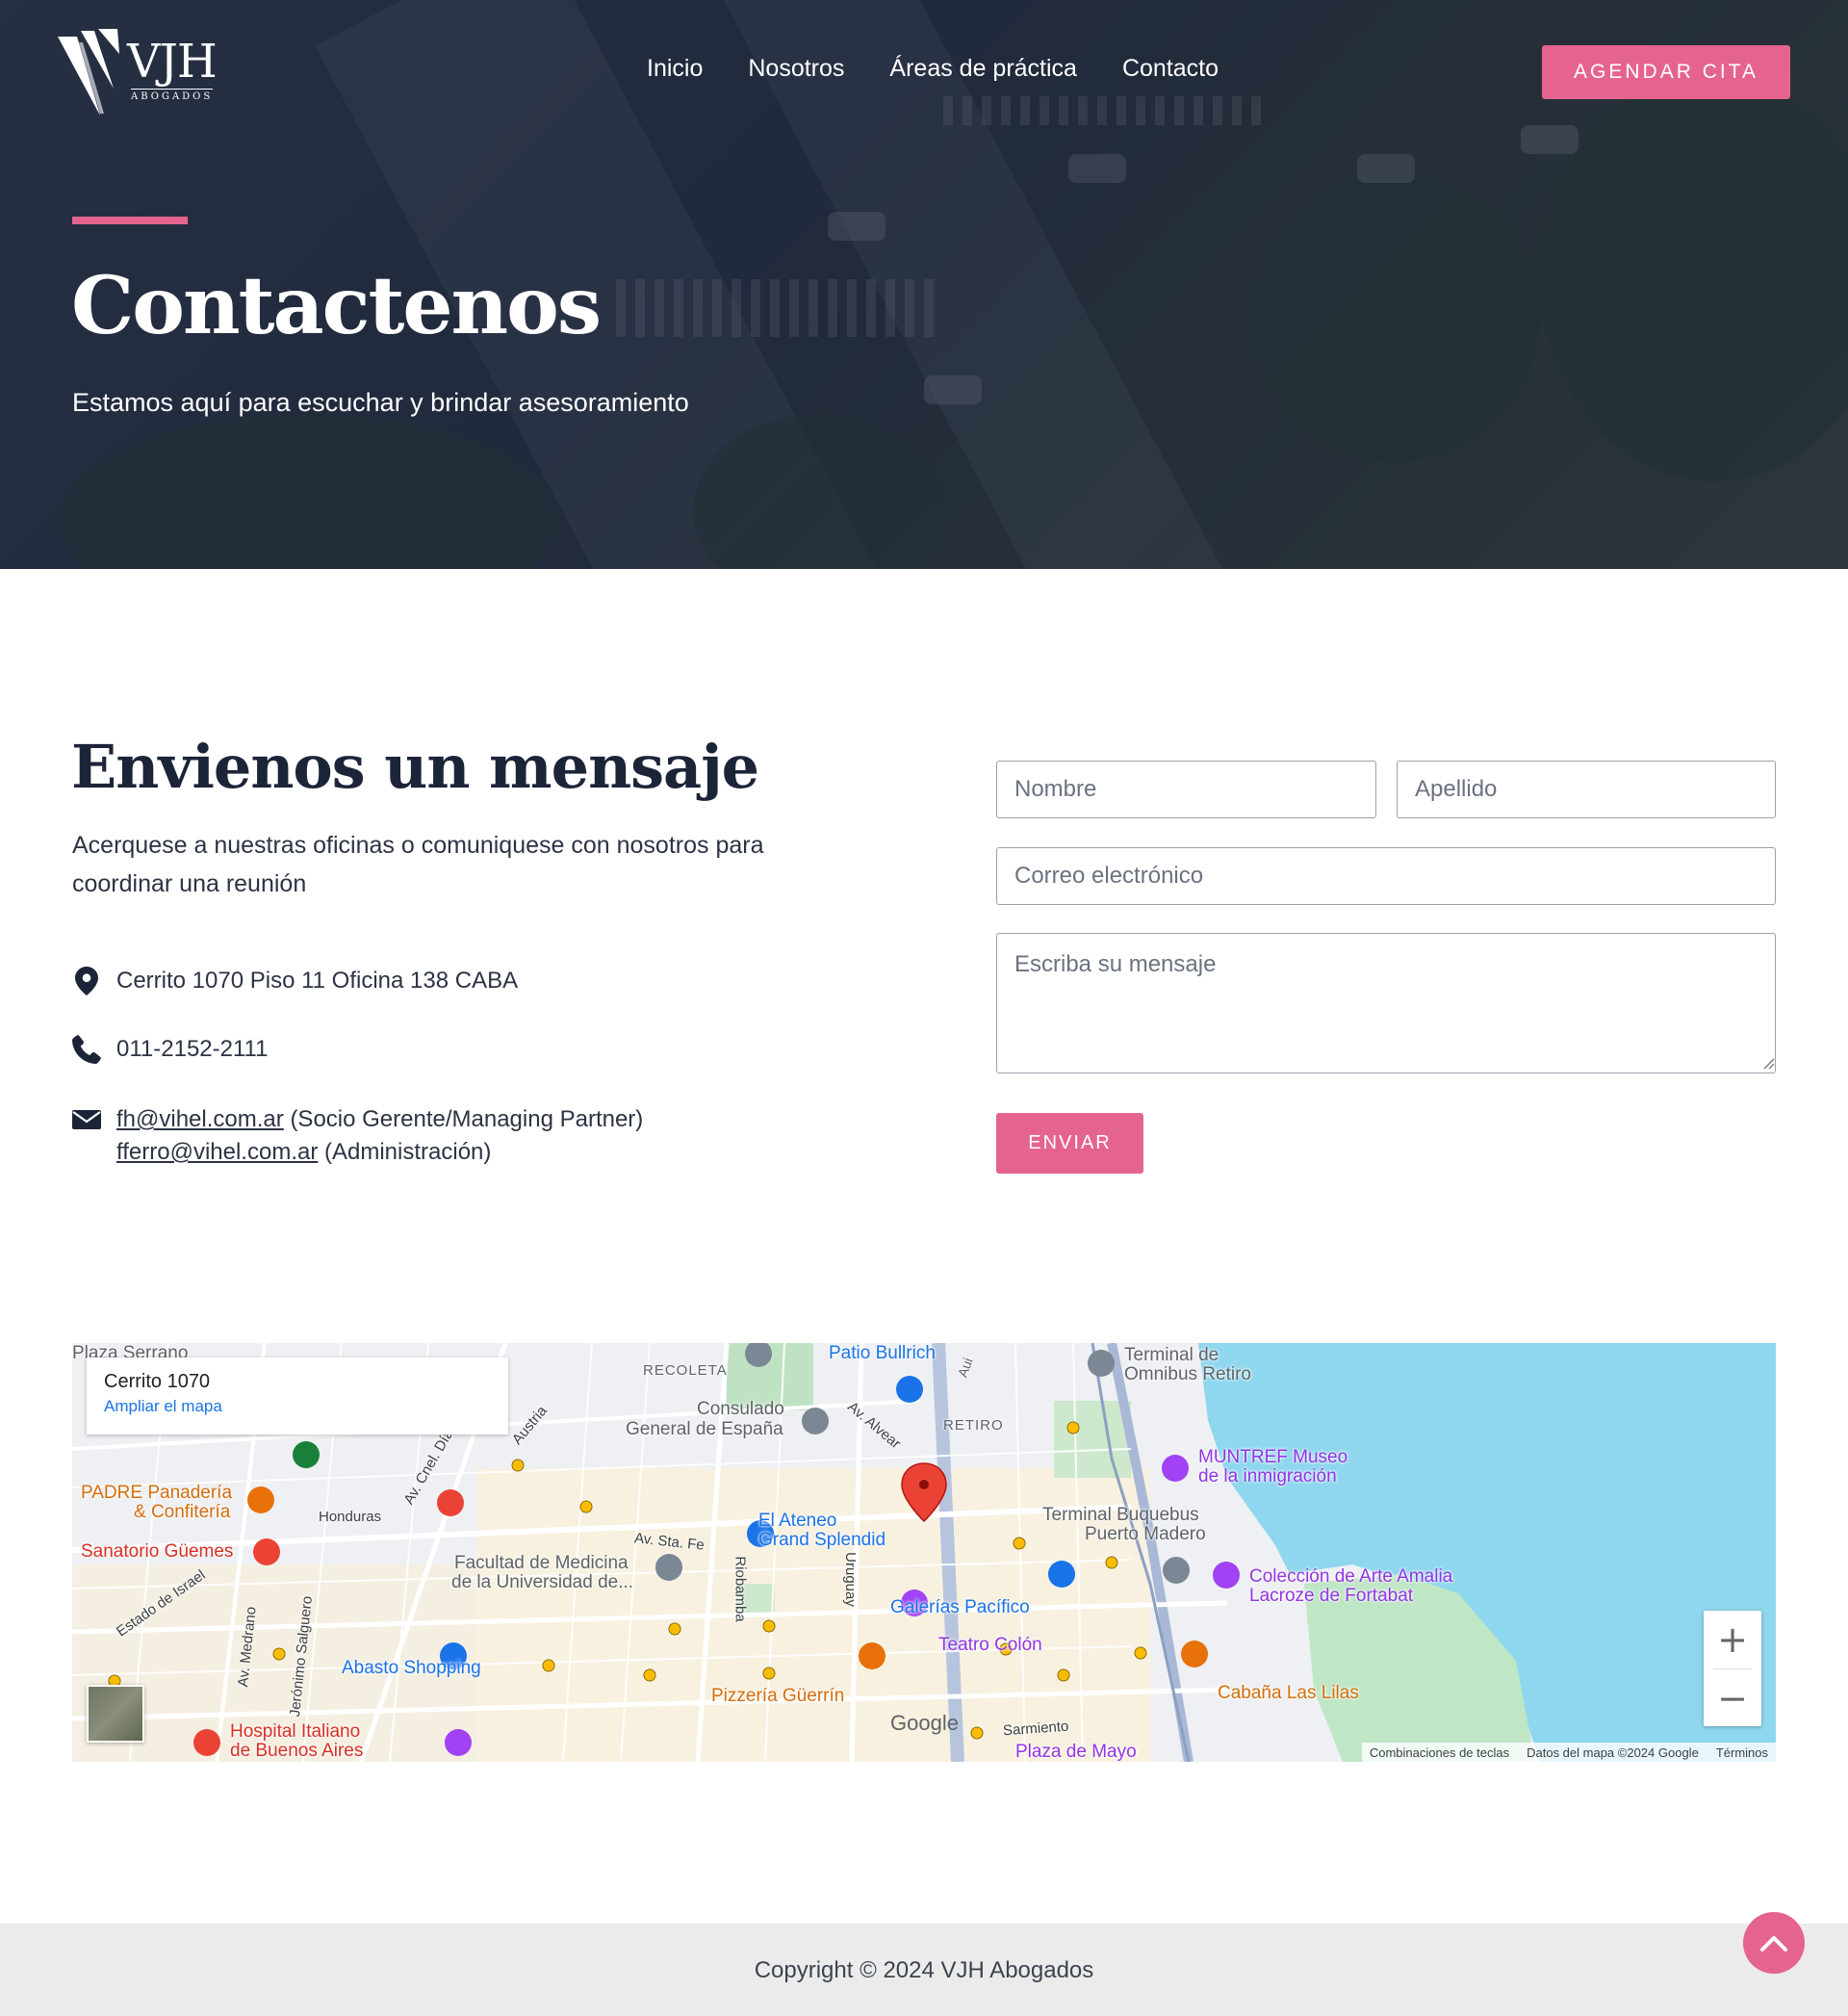  What do you see at coordinates (1732, 1698) in the screenshot?
I see `zoom-out-button: −` at bounding box center [1732, 1698].